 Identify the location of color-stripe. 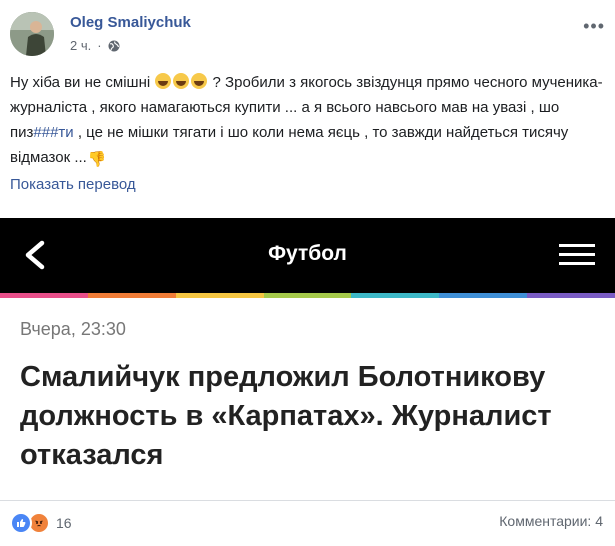
(307, 295).